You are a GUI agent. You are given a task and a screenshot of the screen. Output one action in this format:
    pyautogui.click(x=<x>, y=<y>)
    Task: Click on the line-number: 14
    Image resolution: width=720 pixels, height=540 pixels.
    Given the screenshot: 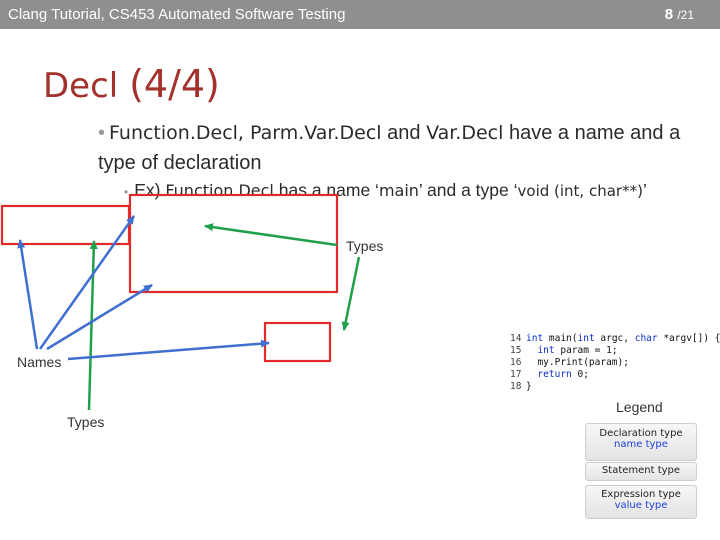 What is the action you would take?
    pyautogui.click(x=516, y=338)
    